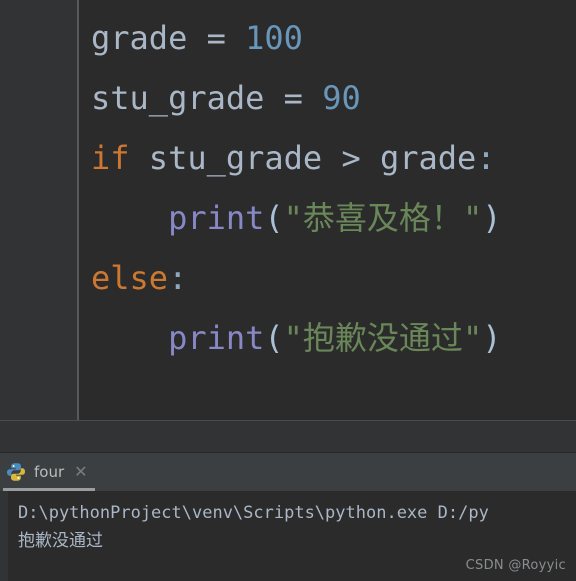 This screenshot has height=581, width=576. Describe the element at coordinates (16, 472) in the screenshot. I see `python-file-icon` at that location.